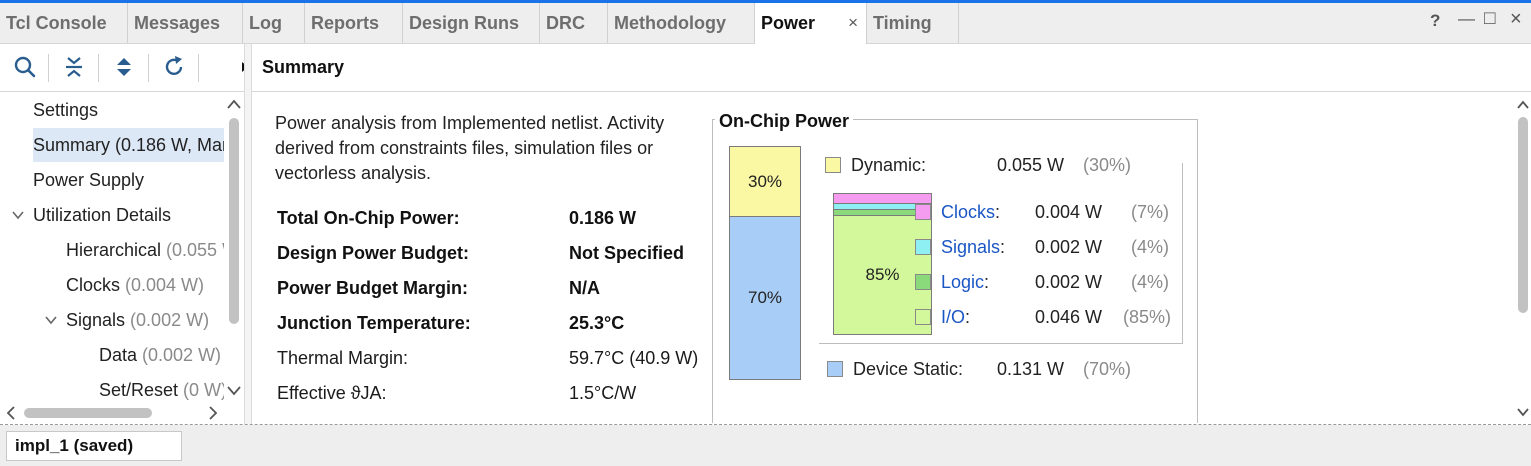 Image resolution: width=1531 pixels, height=466 pixels. I want to click on maximize-icon: □, so click(1489, 19).